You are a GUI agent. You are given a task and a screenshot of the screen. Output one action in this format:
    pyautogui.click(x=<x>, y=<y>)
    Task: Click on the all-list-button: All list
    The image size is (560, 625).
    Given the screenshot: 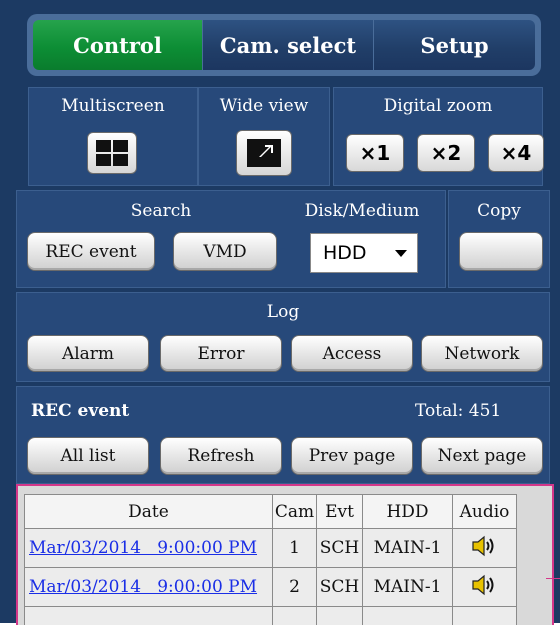 What is the action you would take?
    pyautogui.click(x=88, y=456)
    